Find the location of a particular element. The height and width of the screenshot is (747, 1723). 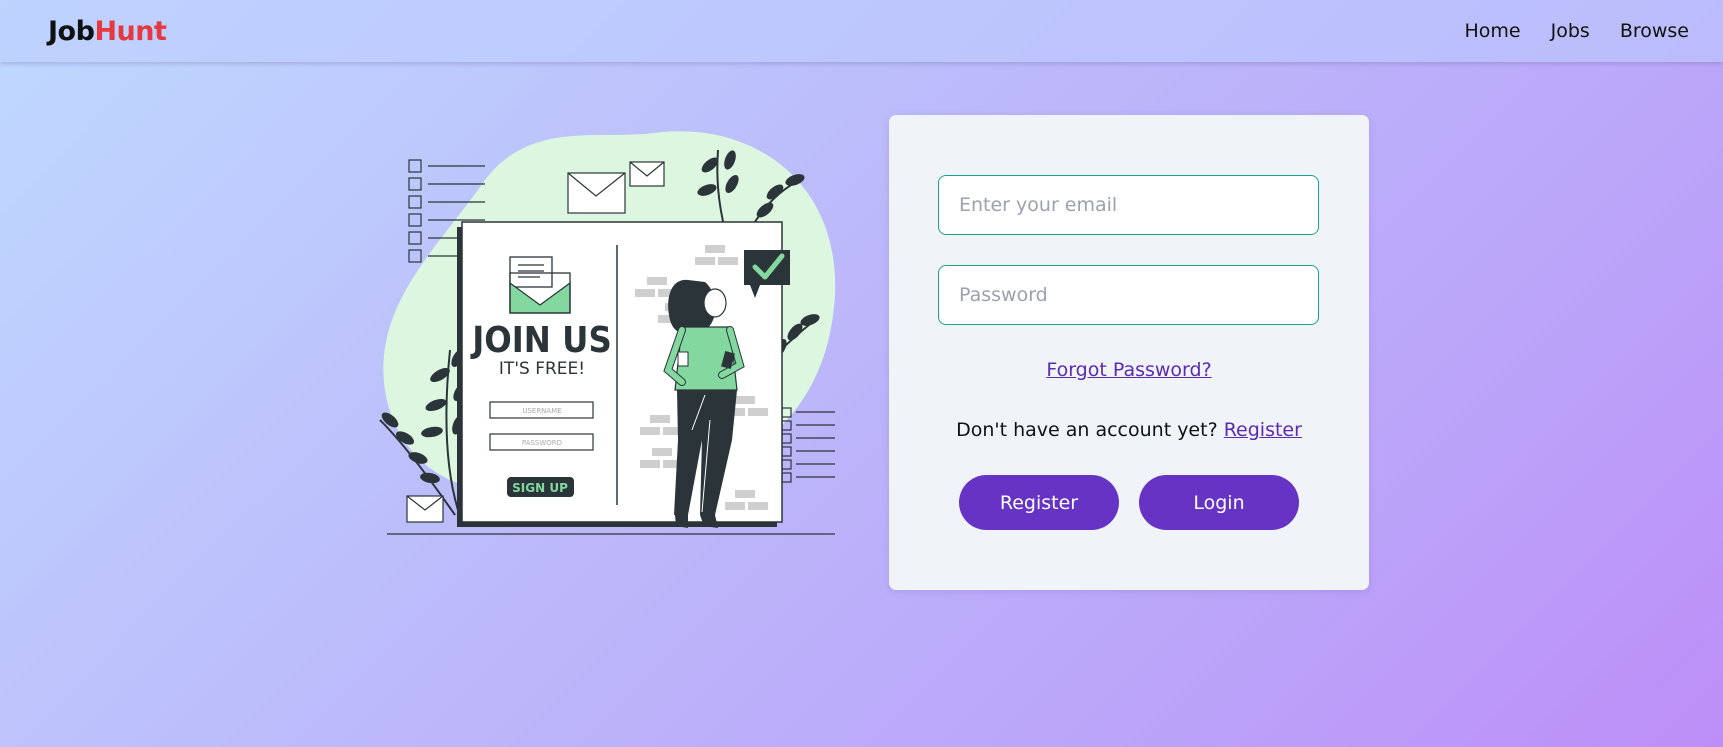

nav-jobs: Jobs is located at coordinates (1570, 31).